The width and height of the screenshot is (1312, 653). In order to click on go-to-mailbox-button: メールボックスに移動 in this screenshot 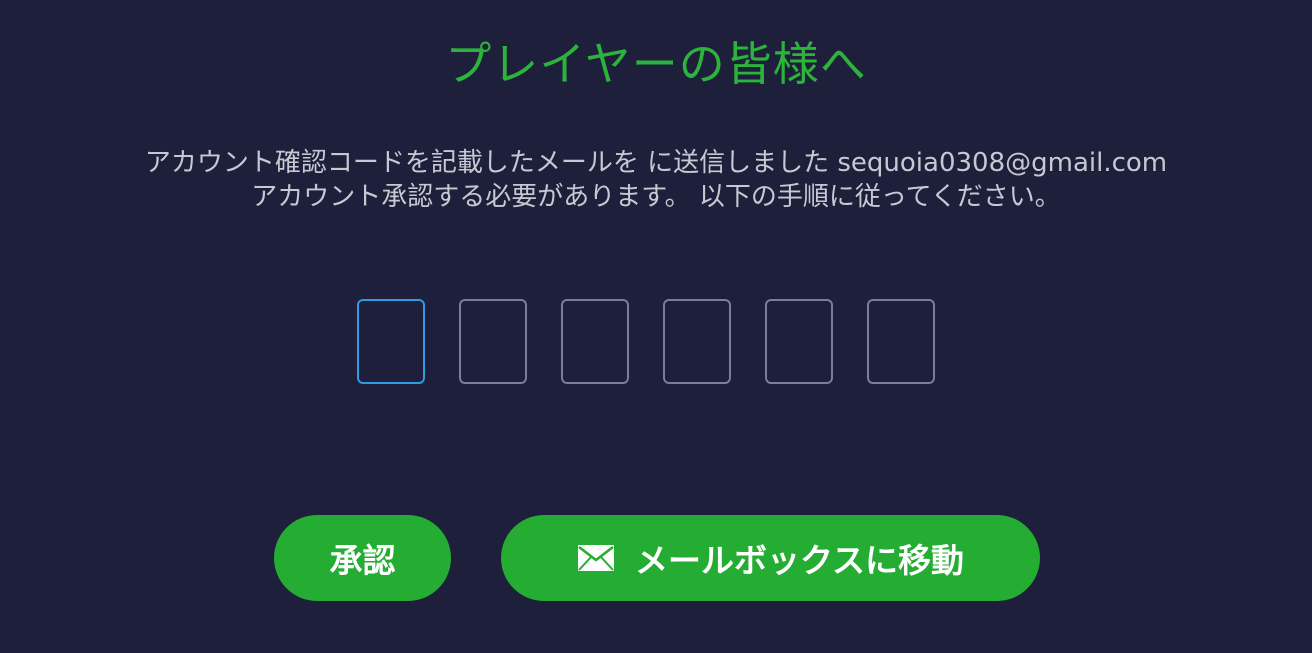, I will do `click(770, 558)`.